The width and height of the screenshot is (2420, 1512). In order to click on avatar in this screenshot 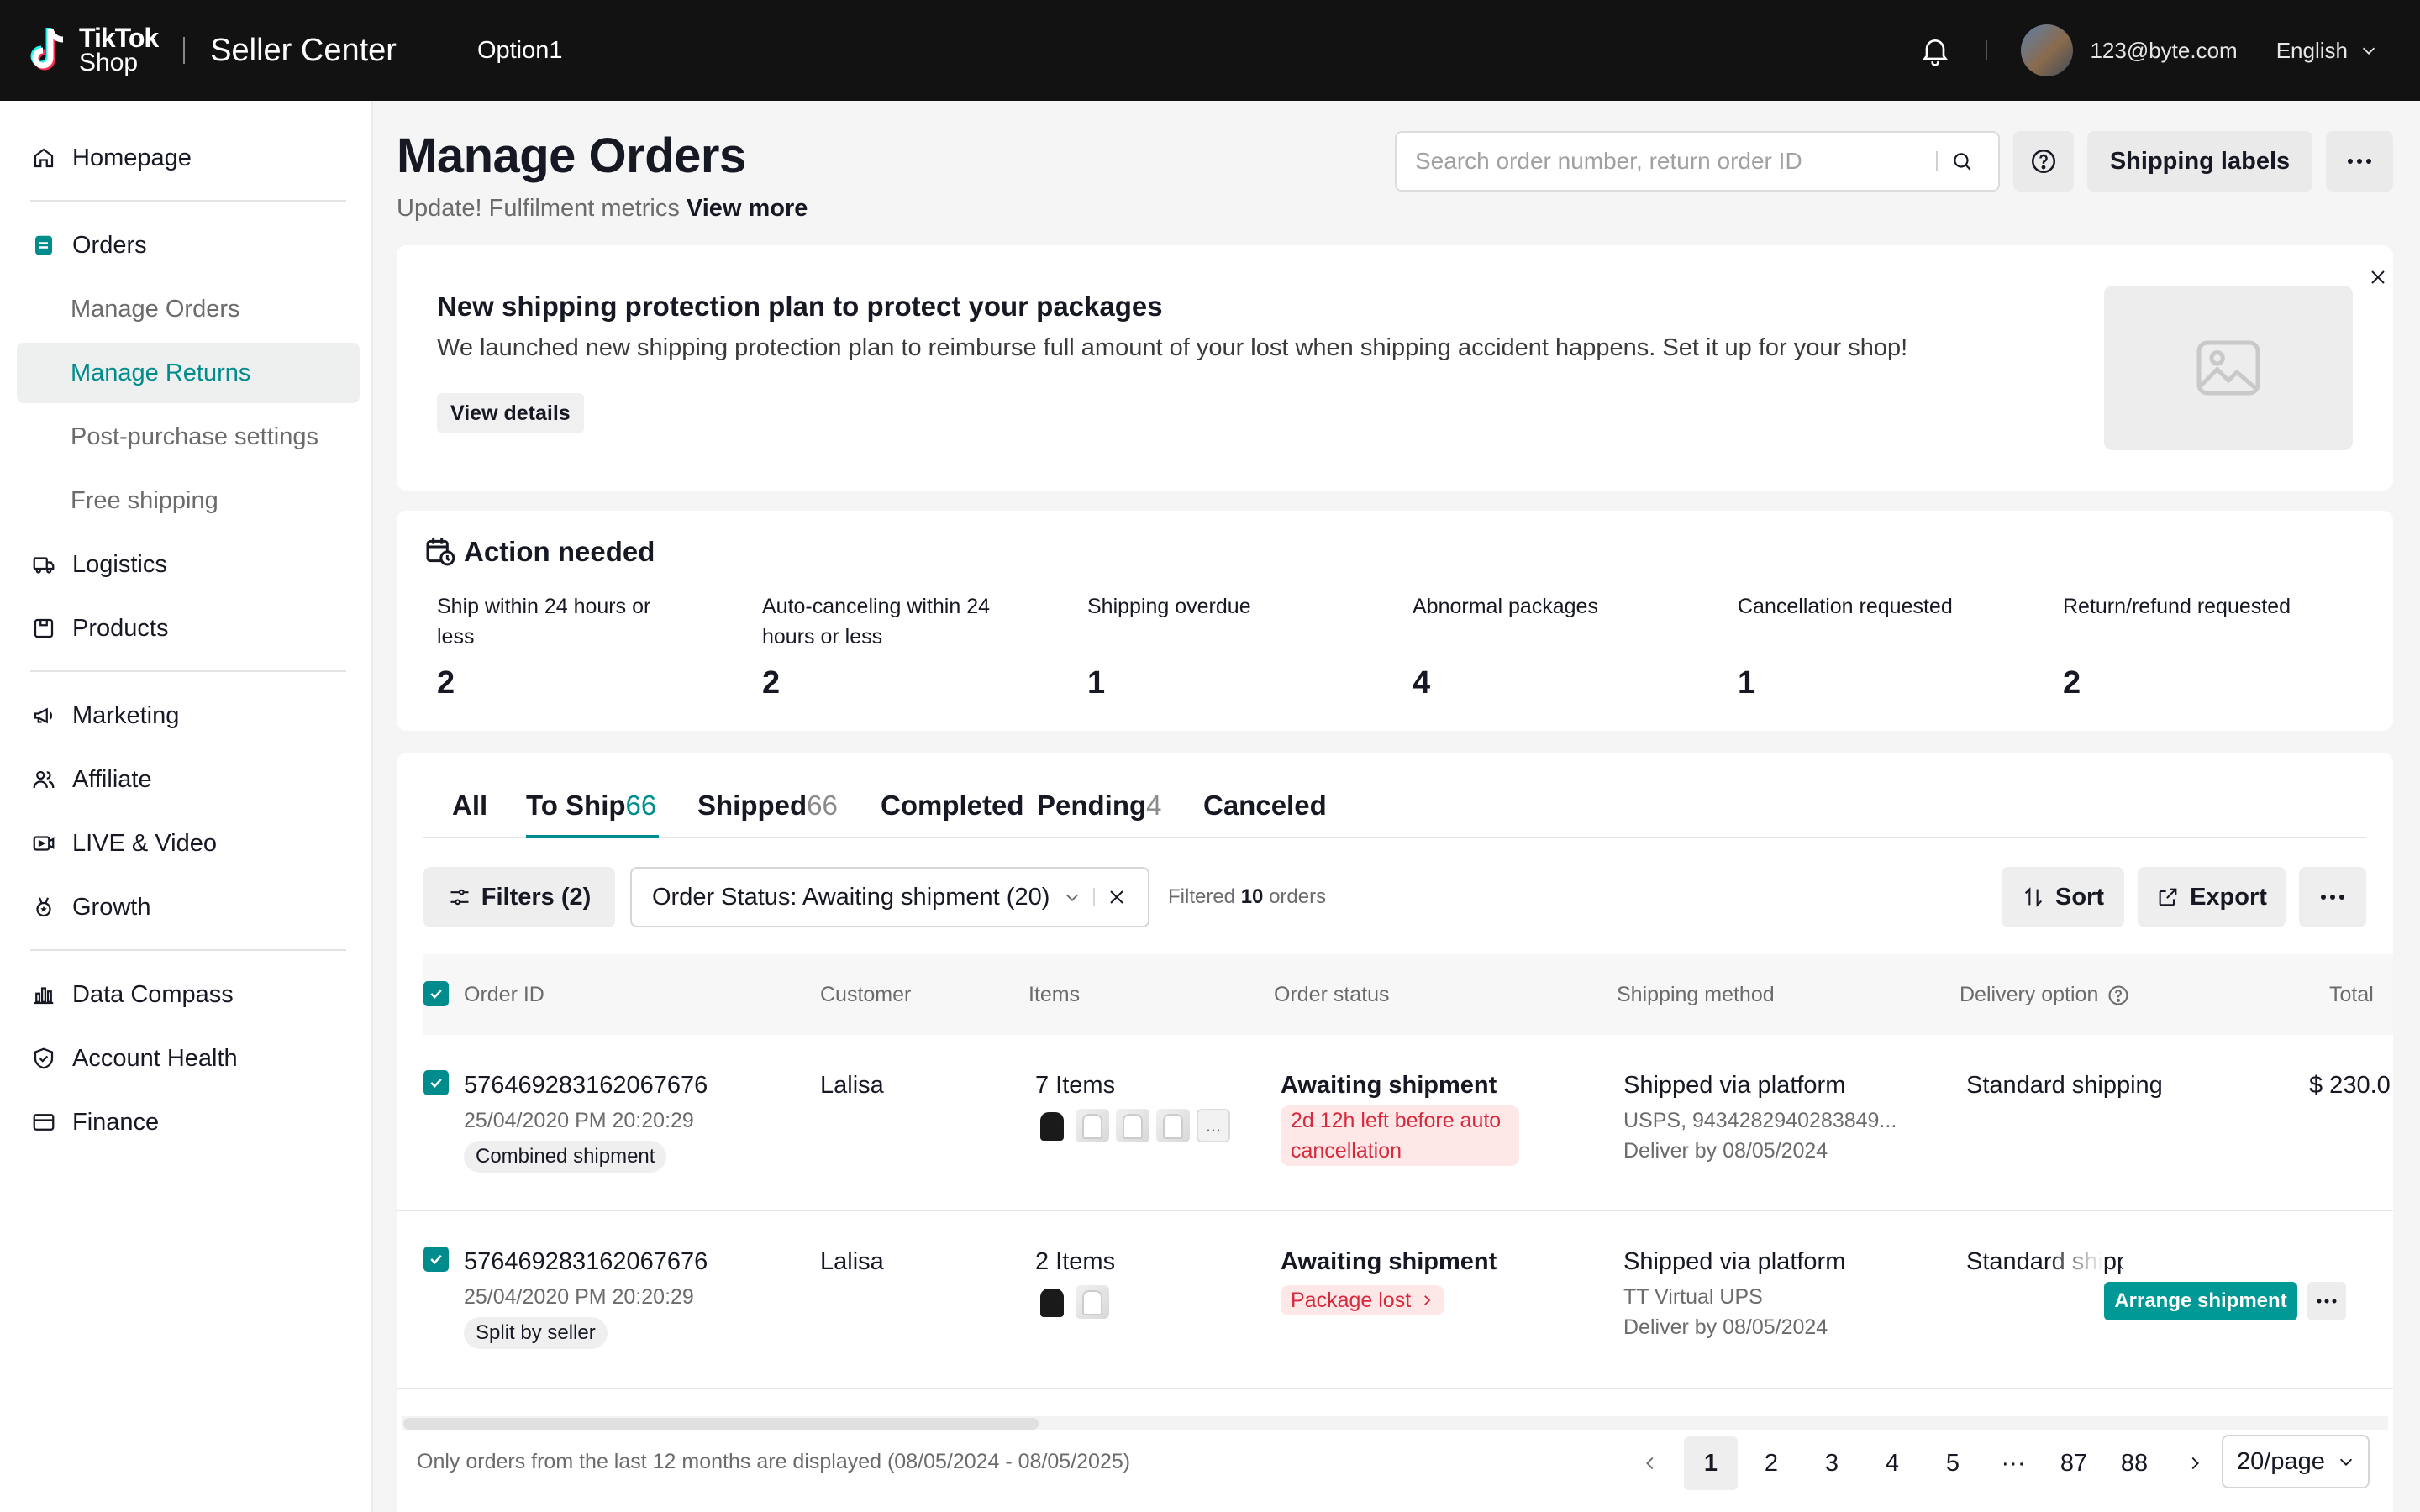, I will do `click(2047, 50)`.